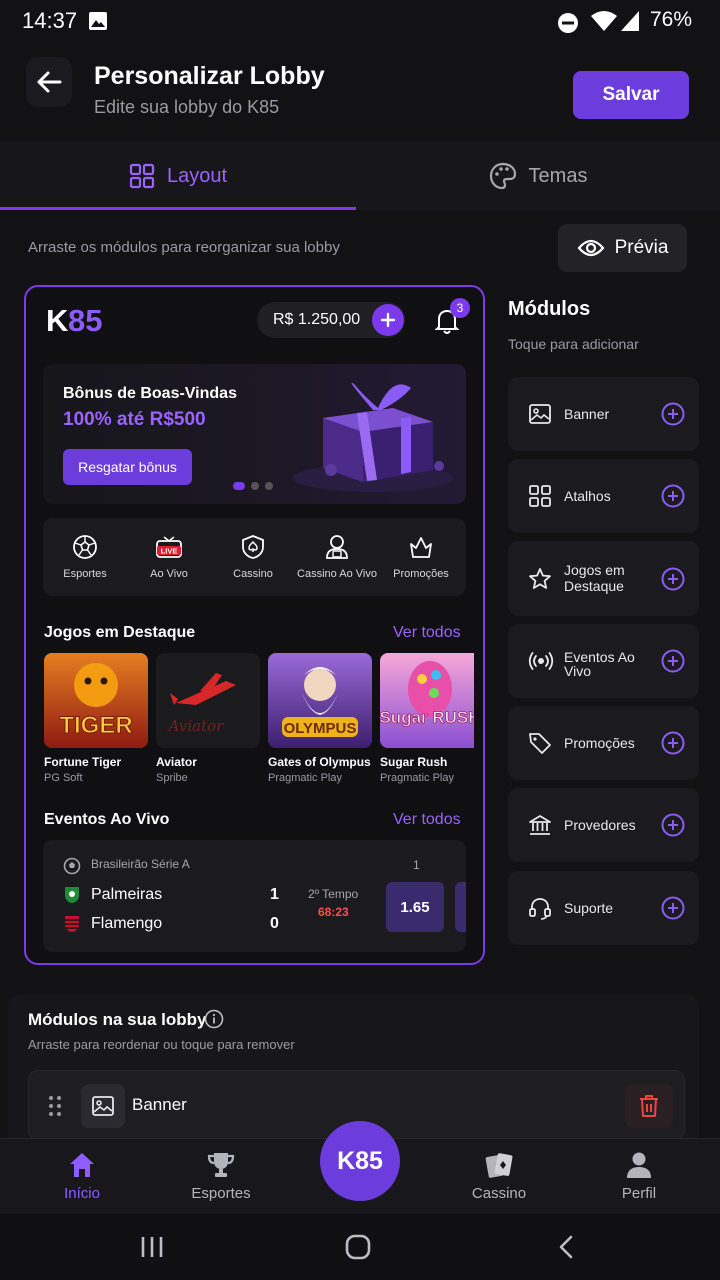  What do you see at coordinates (82, 1176) in the screenshot?
I see `nav-inicio: Início` at bounding box center [82, 1176].